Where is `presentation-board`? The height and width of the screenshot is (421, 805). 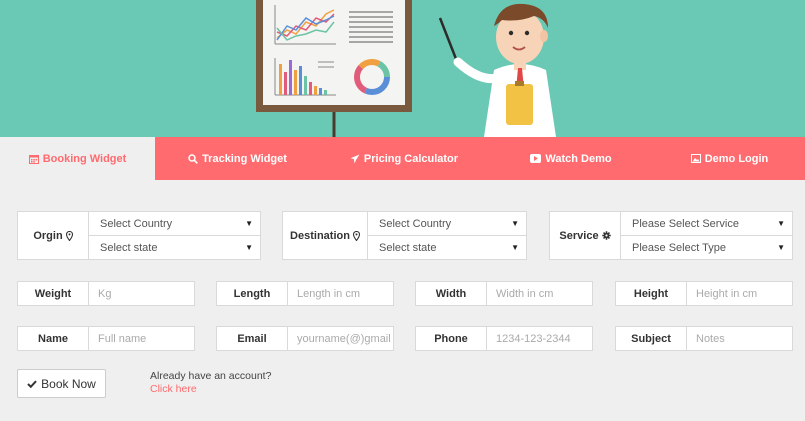
presentation-board is located at coordinates (334, 68).